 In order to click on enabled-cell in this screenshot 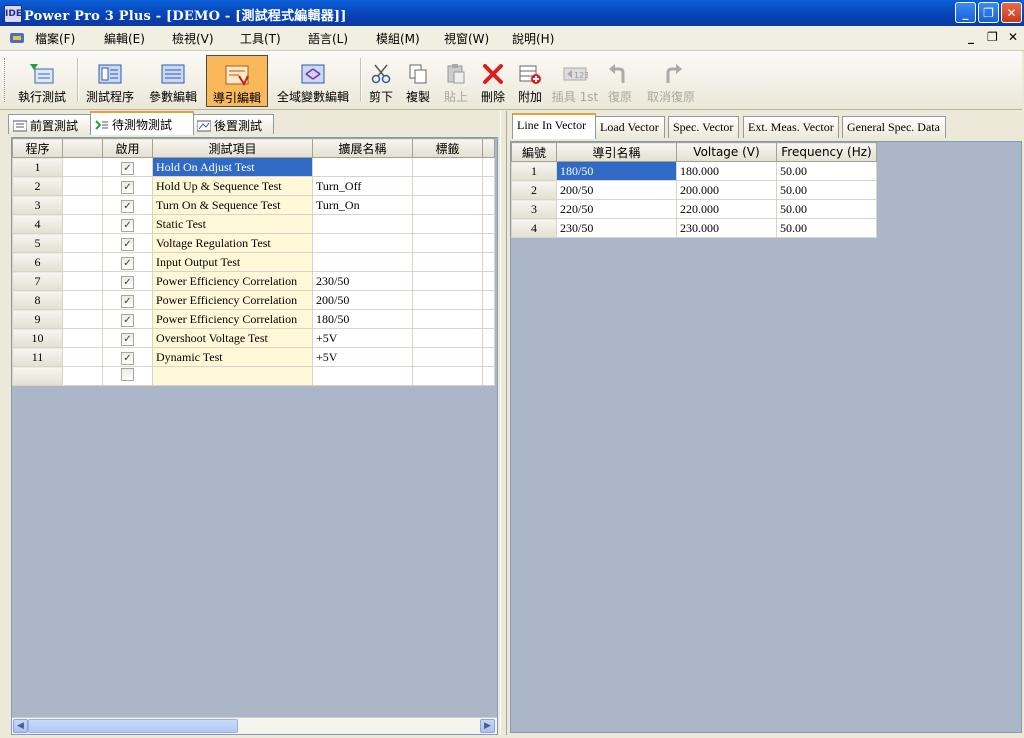, I will do `click(127, 376)`.